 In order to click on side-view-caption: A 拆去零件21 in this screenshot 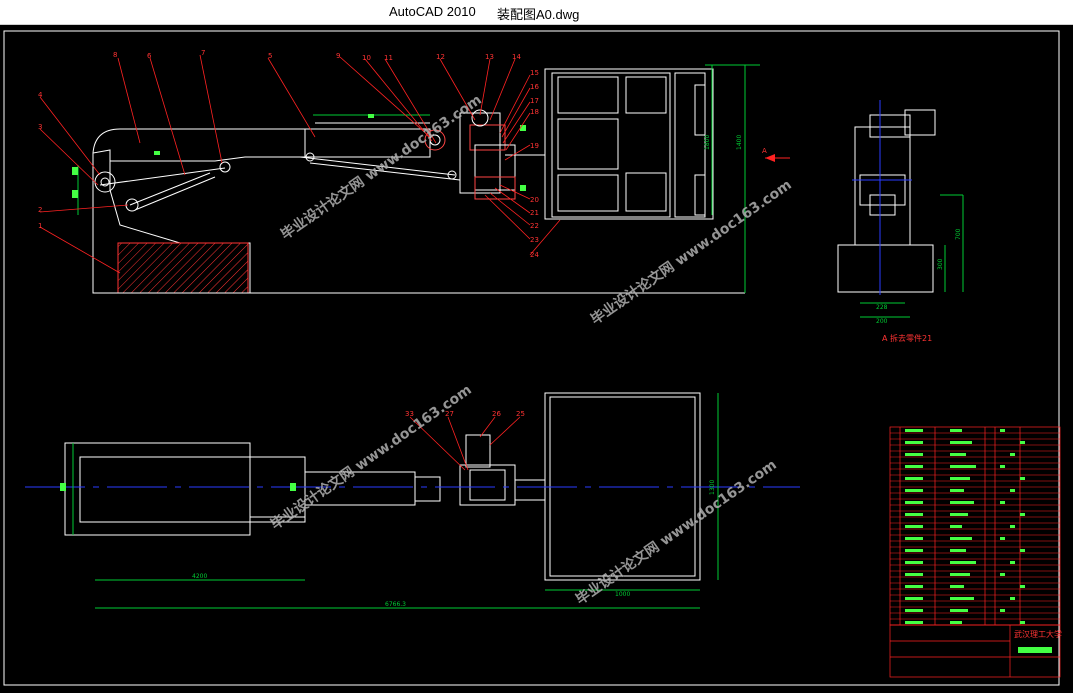, I will do `click(907, 338)`.